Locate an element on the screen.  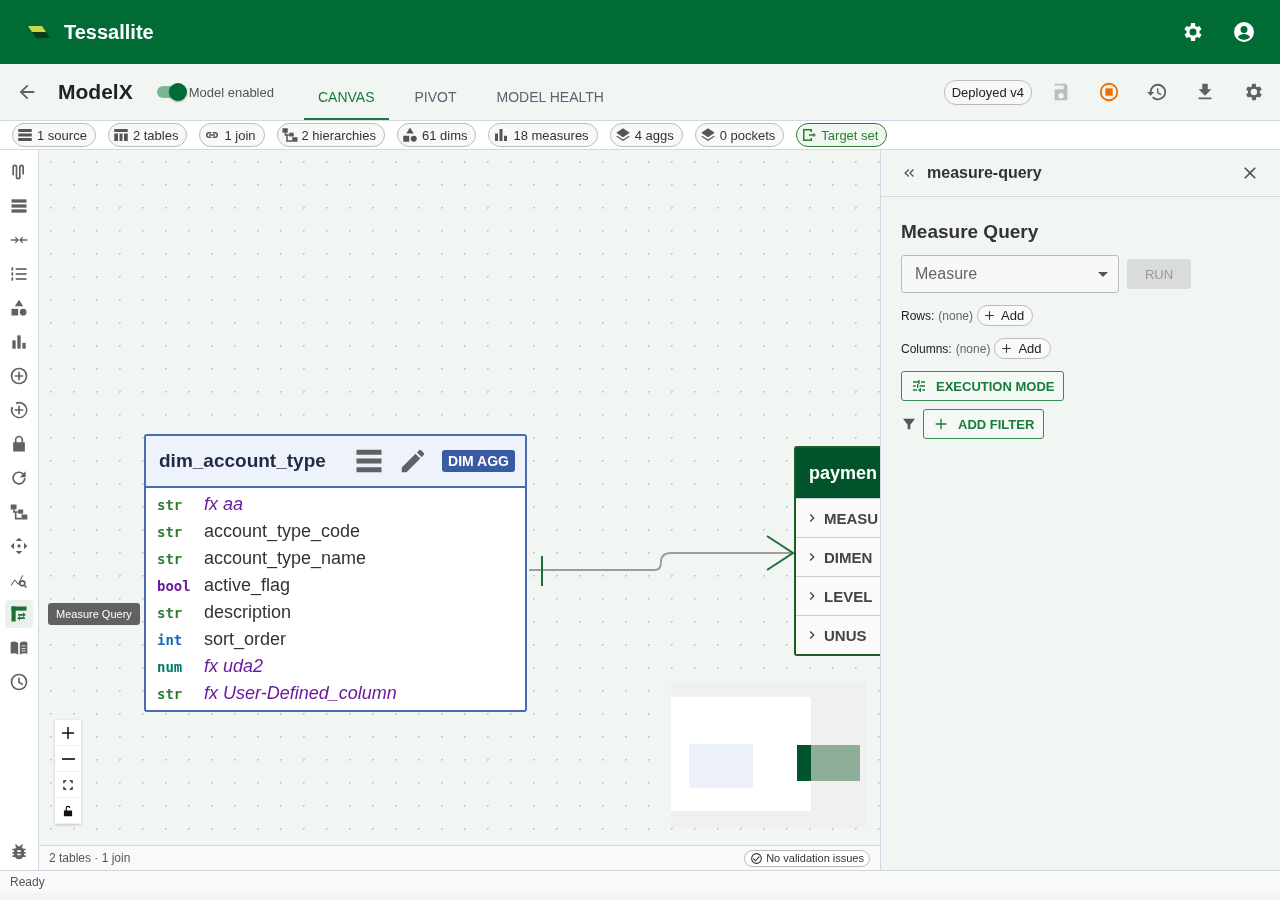
summary-chip: 4 aggs is located at coordinates (646, 135).